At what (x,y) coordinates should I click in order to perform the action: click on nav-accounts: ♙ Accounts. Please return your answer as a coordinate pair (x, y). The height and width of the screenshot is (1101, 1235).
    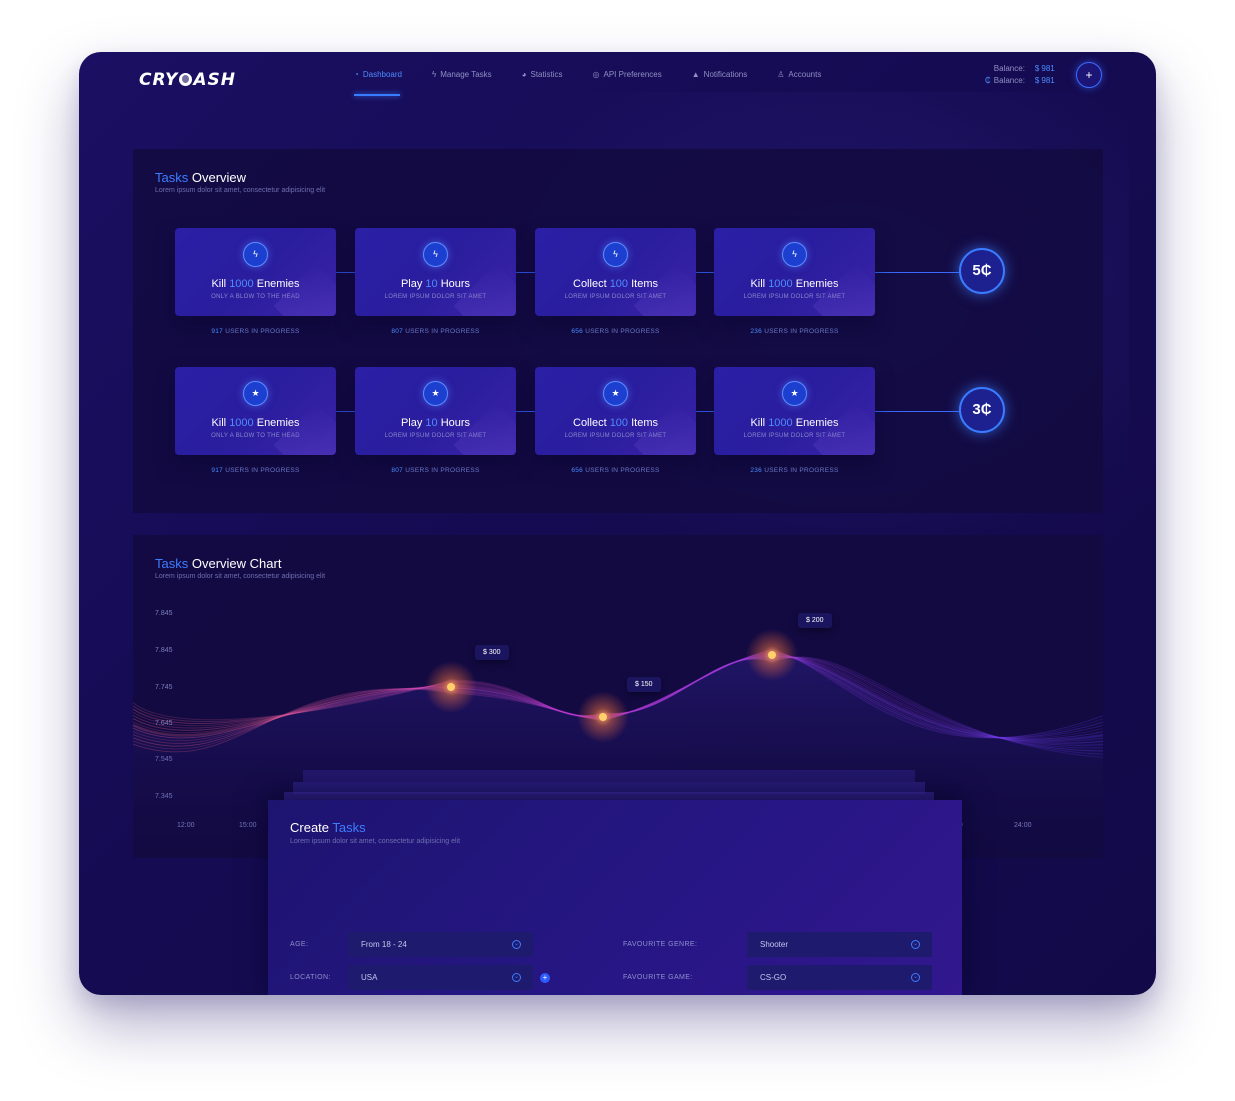
    Looking at the image, I should click on (799, 74).